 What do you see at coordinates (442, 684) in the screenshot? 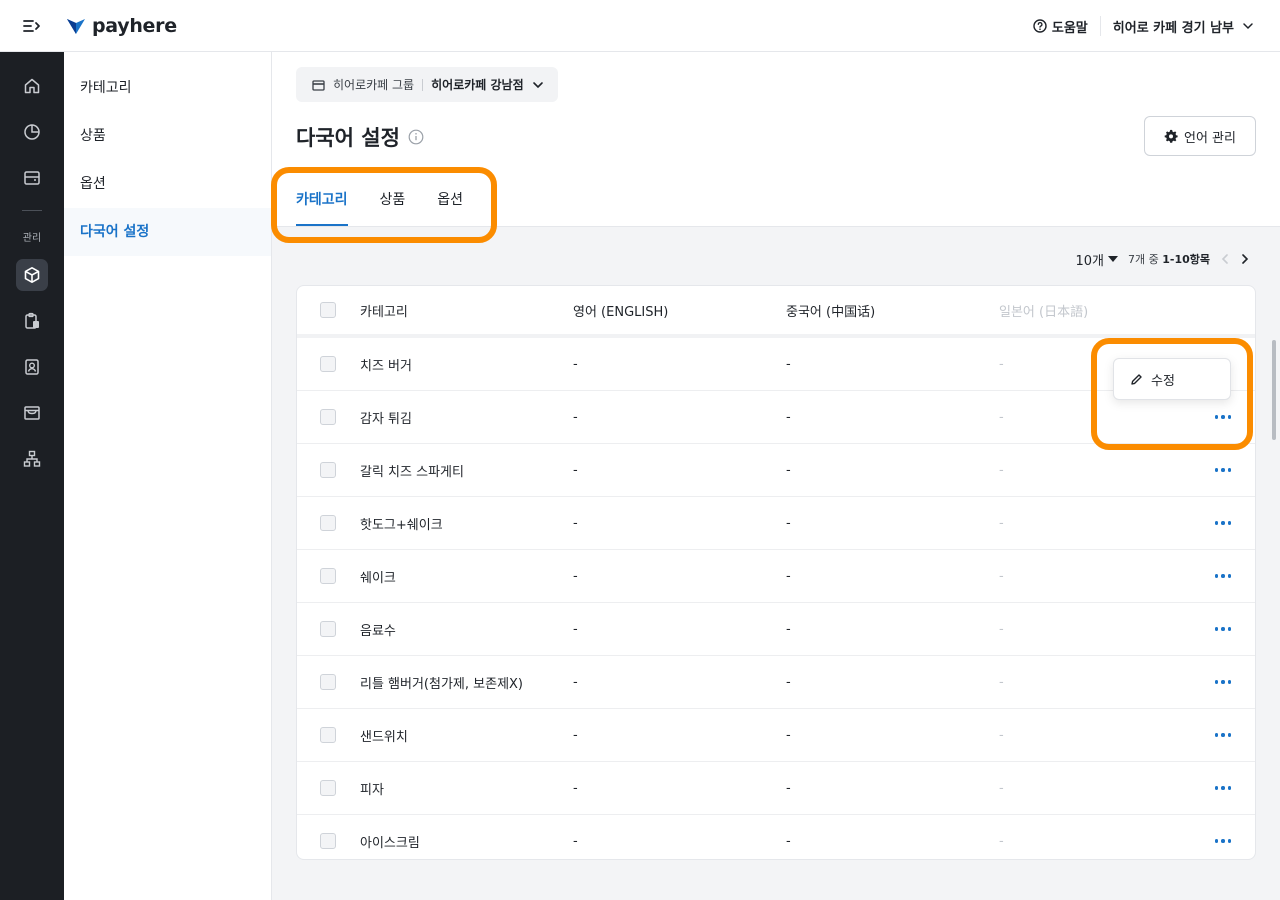
I see `cell-category: 리틀 햄버거(첨가제, 보존제X)` at bounding box center [442, 684].